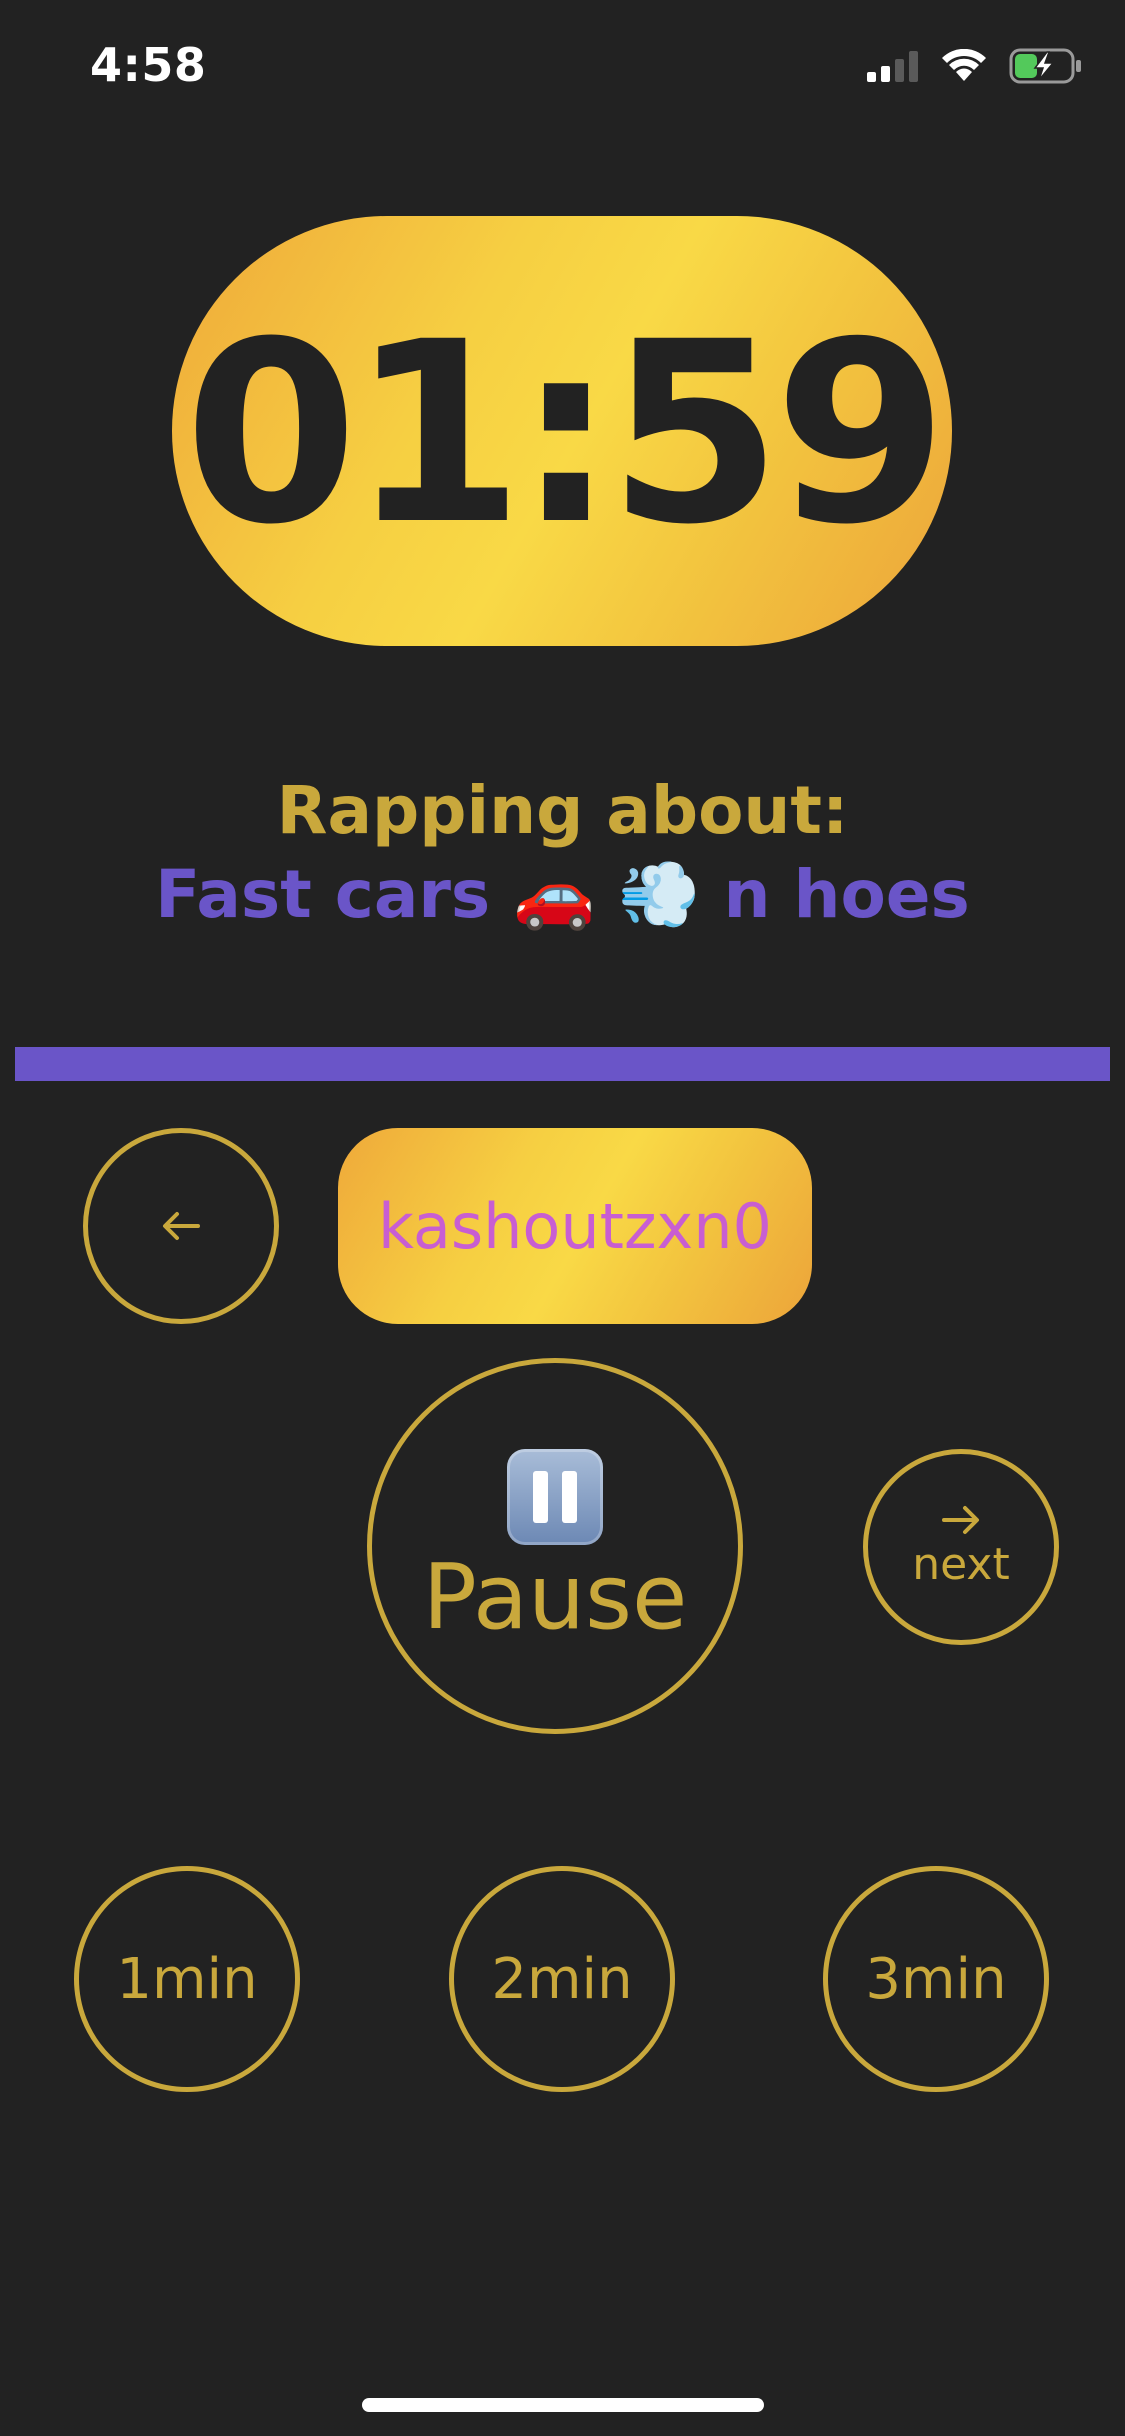 The height and width of the screenshot is (2436, 1125). Describe the element at coordinates (555, 1497) in the screenshot. I see `pause-icon` at that location.